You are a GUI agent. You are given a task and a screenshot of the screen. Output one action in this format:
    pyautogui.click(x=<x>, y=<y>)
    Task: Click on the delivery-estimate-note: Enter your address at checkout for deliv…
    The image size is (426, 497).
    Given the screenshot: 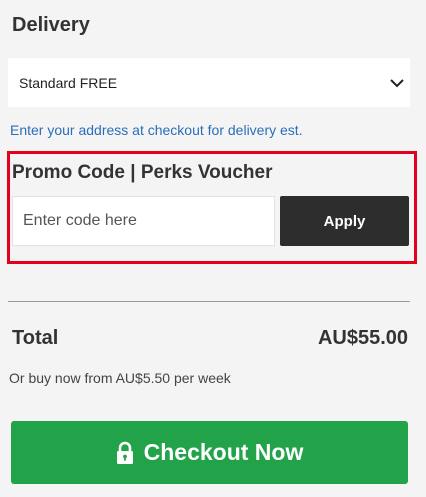 What is the action you would take?
    pyautogui.click(x=156, y=130)
    